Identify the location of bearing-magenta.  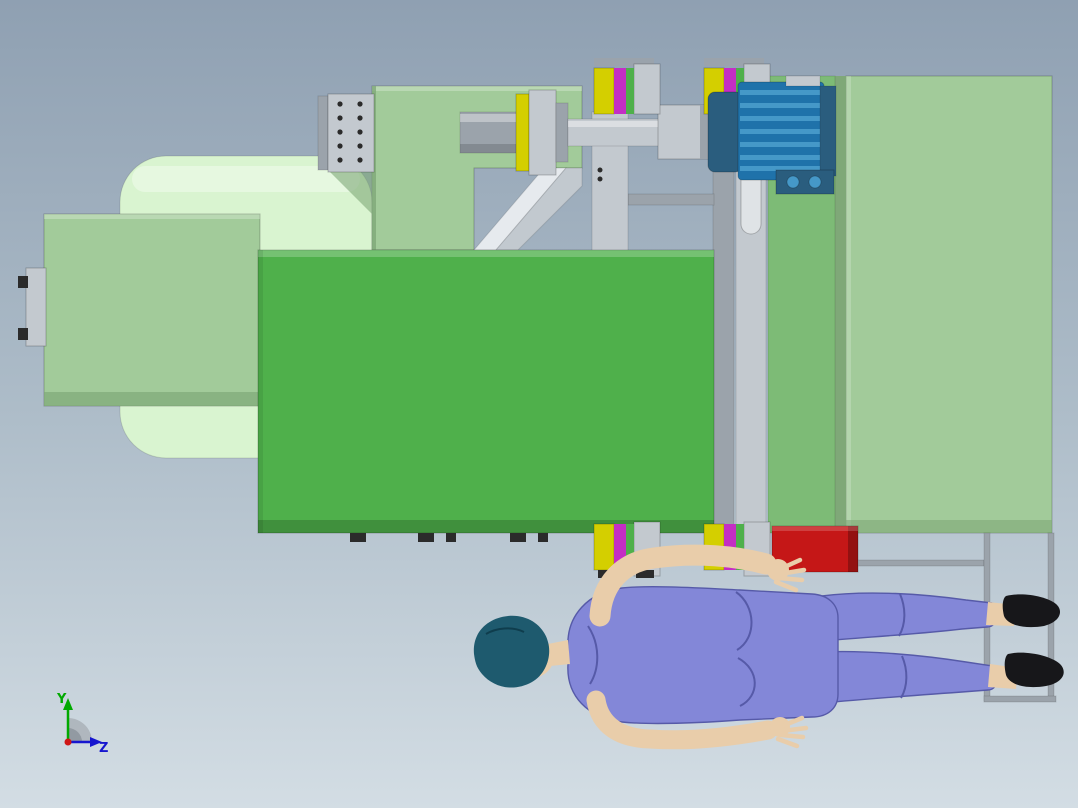
(620, 91).